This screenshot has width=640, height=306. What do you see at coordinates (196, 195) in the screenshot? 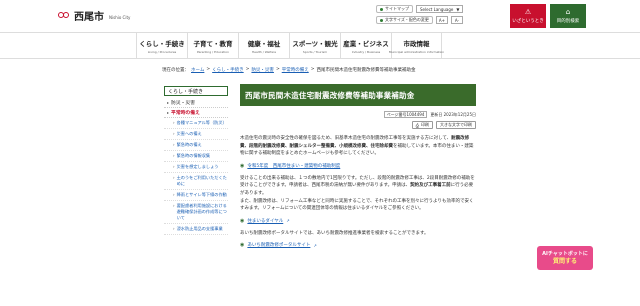
I see `sidebar-subitem: › 降雨とサイレ等下線の作動` at bounding box center [196, 195].